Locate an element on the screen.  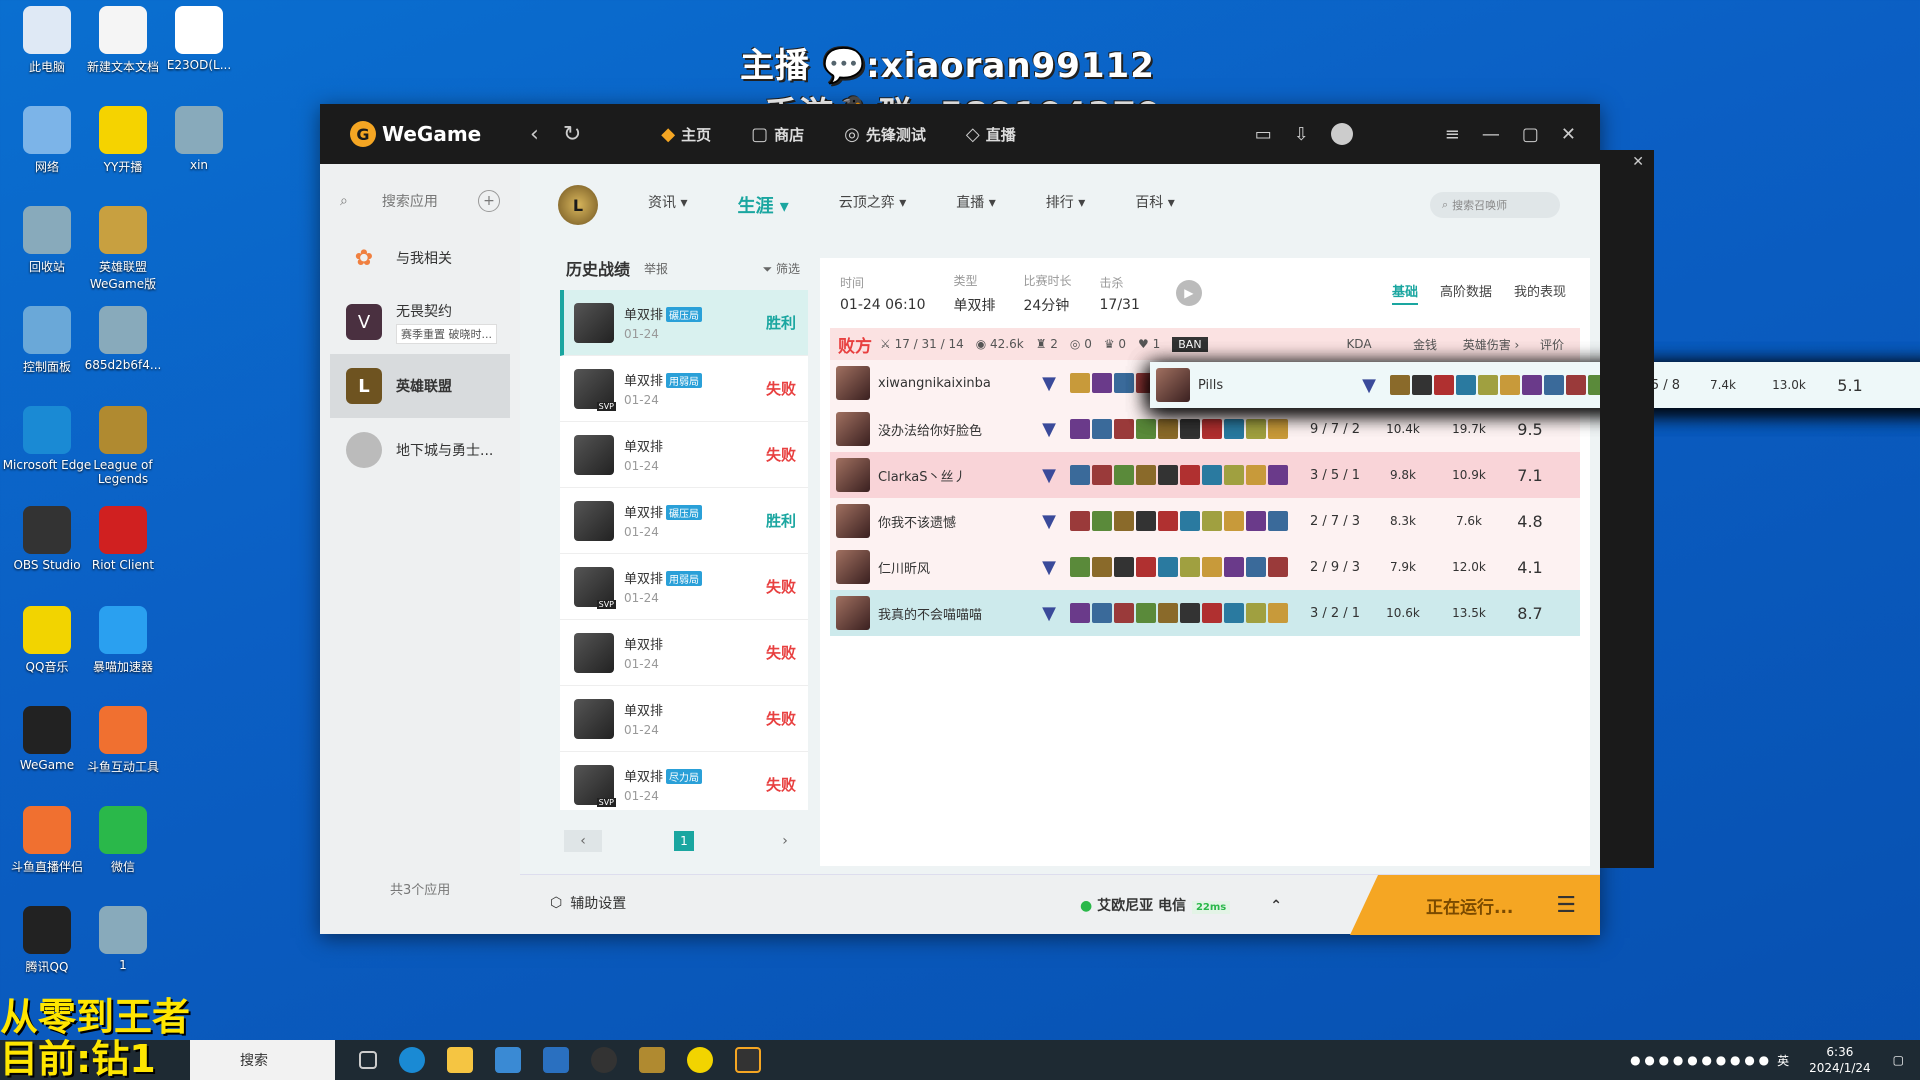
desktop-icon: 微信 is located at coordinates (123, 840).